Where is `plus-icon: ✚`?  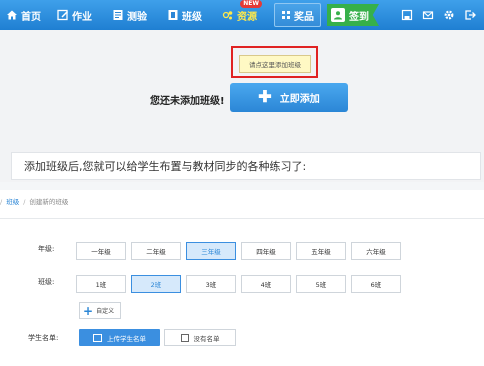 plus-icon: ✚ is located at coordinates (265, 97).